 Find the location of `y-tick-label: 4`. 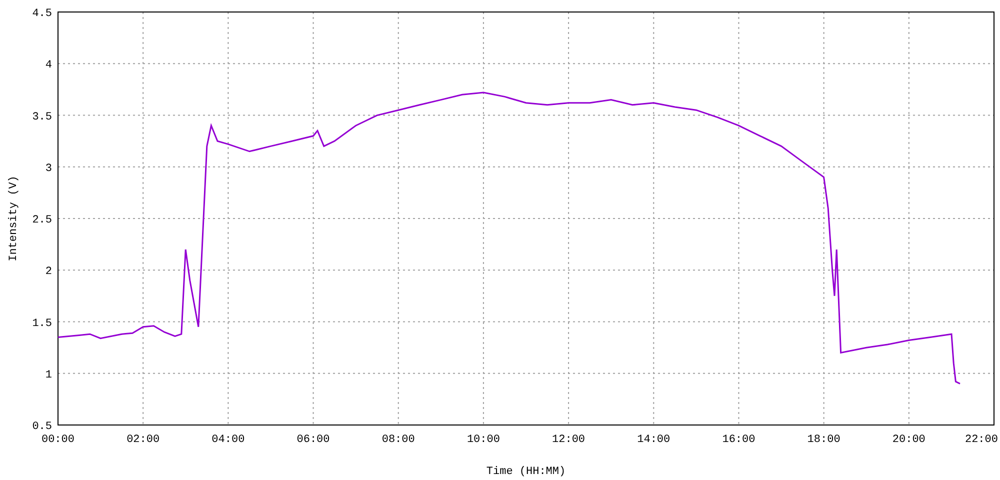

y-tick-label: 4 is located at coordinates (48, 66).